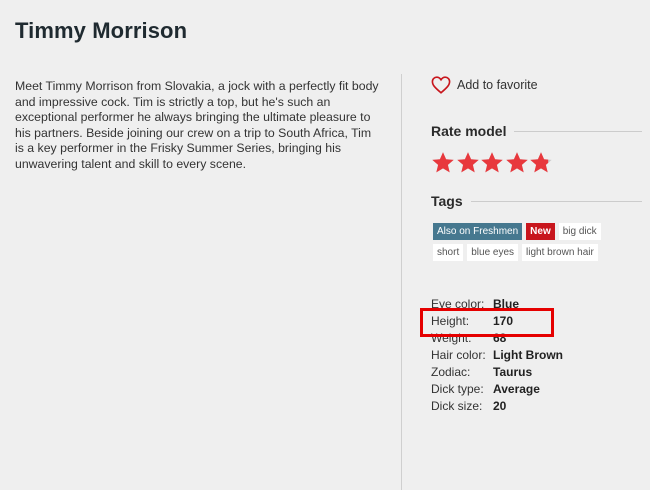 This screenshot has width=650, height=490. Describe the element at coordinates (579, 231) in the screenshot. I see `tag-chip: big dick` at that location.